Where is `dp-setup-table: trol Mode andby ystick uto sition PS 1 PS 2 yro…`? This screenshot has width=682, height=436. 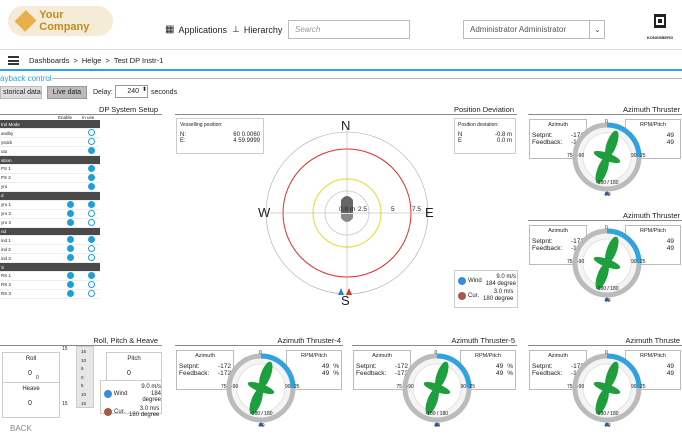 dp-setup-table: trol Mode andby ystick uto sition PS 1 PS 2 yro… is located at coordinates (50, 209).